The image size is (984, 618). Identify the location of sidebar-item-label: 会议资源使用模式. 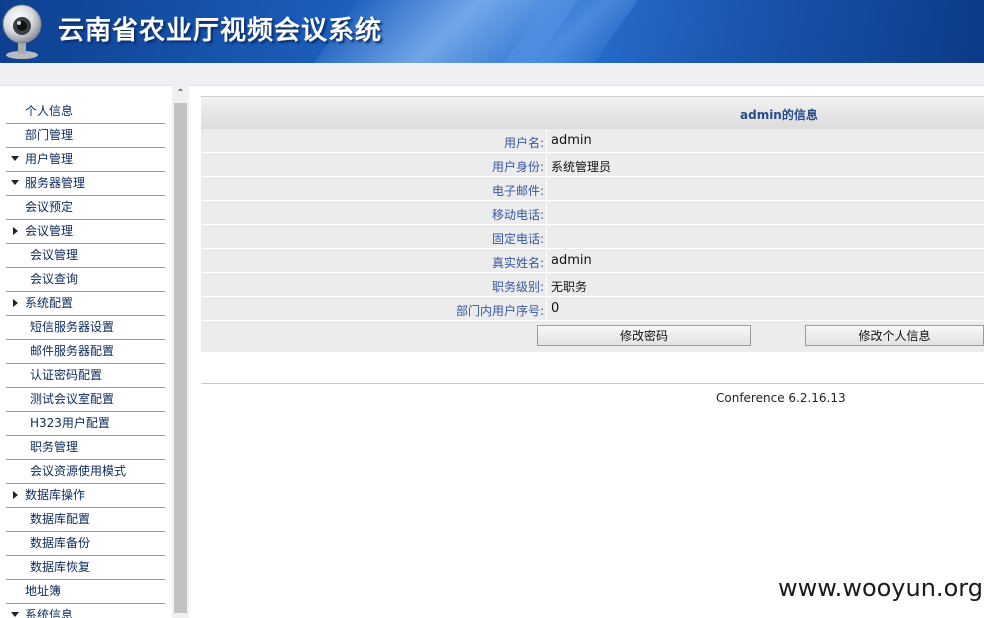
(78, 471).